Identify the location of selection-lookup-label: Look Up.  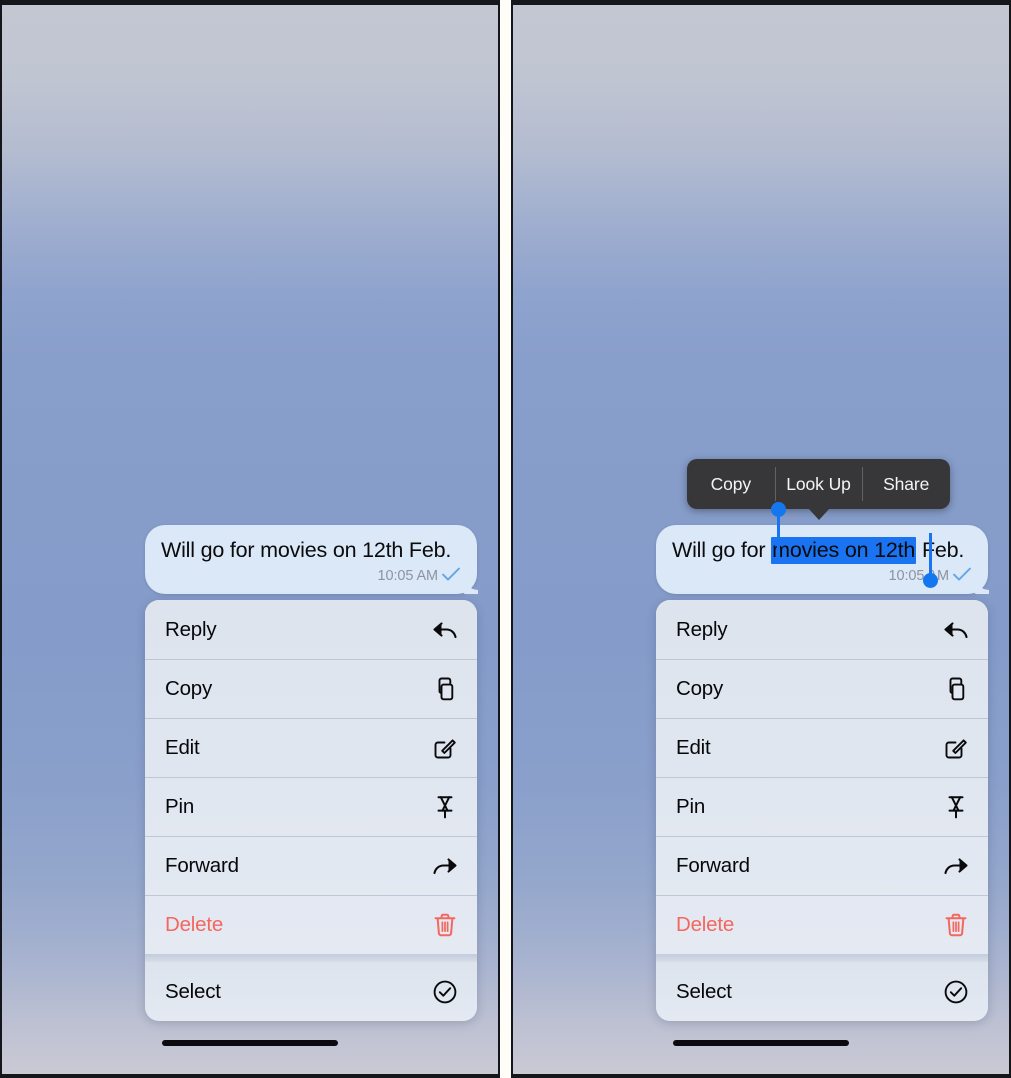
(818, 483).